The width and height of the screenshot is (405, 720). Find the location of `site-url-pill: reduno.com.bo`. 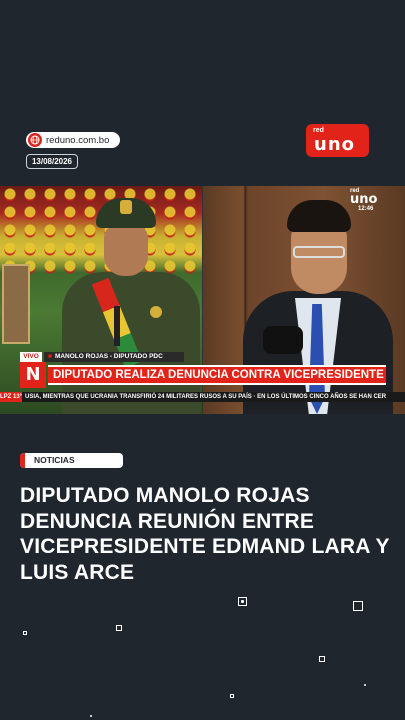

site-url-pill: reduno.com.bo is located at coordinates (73, 140).